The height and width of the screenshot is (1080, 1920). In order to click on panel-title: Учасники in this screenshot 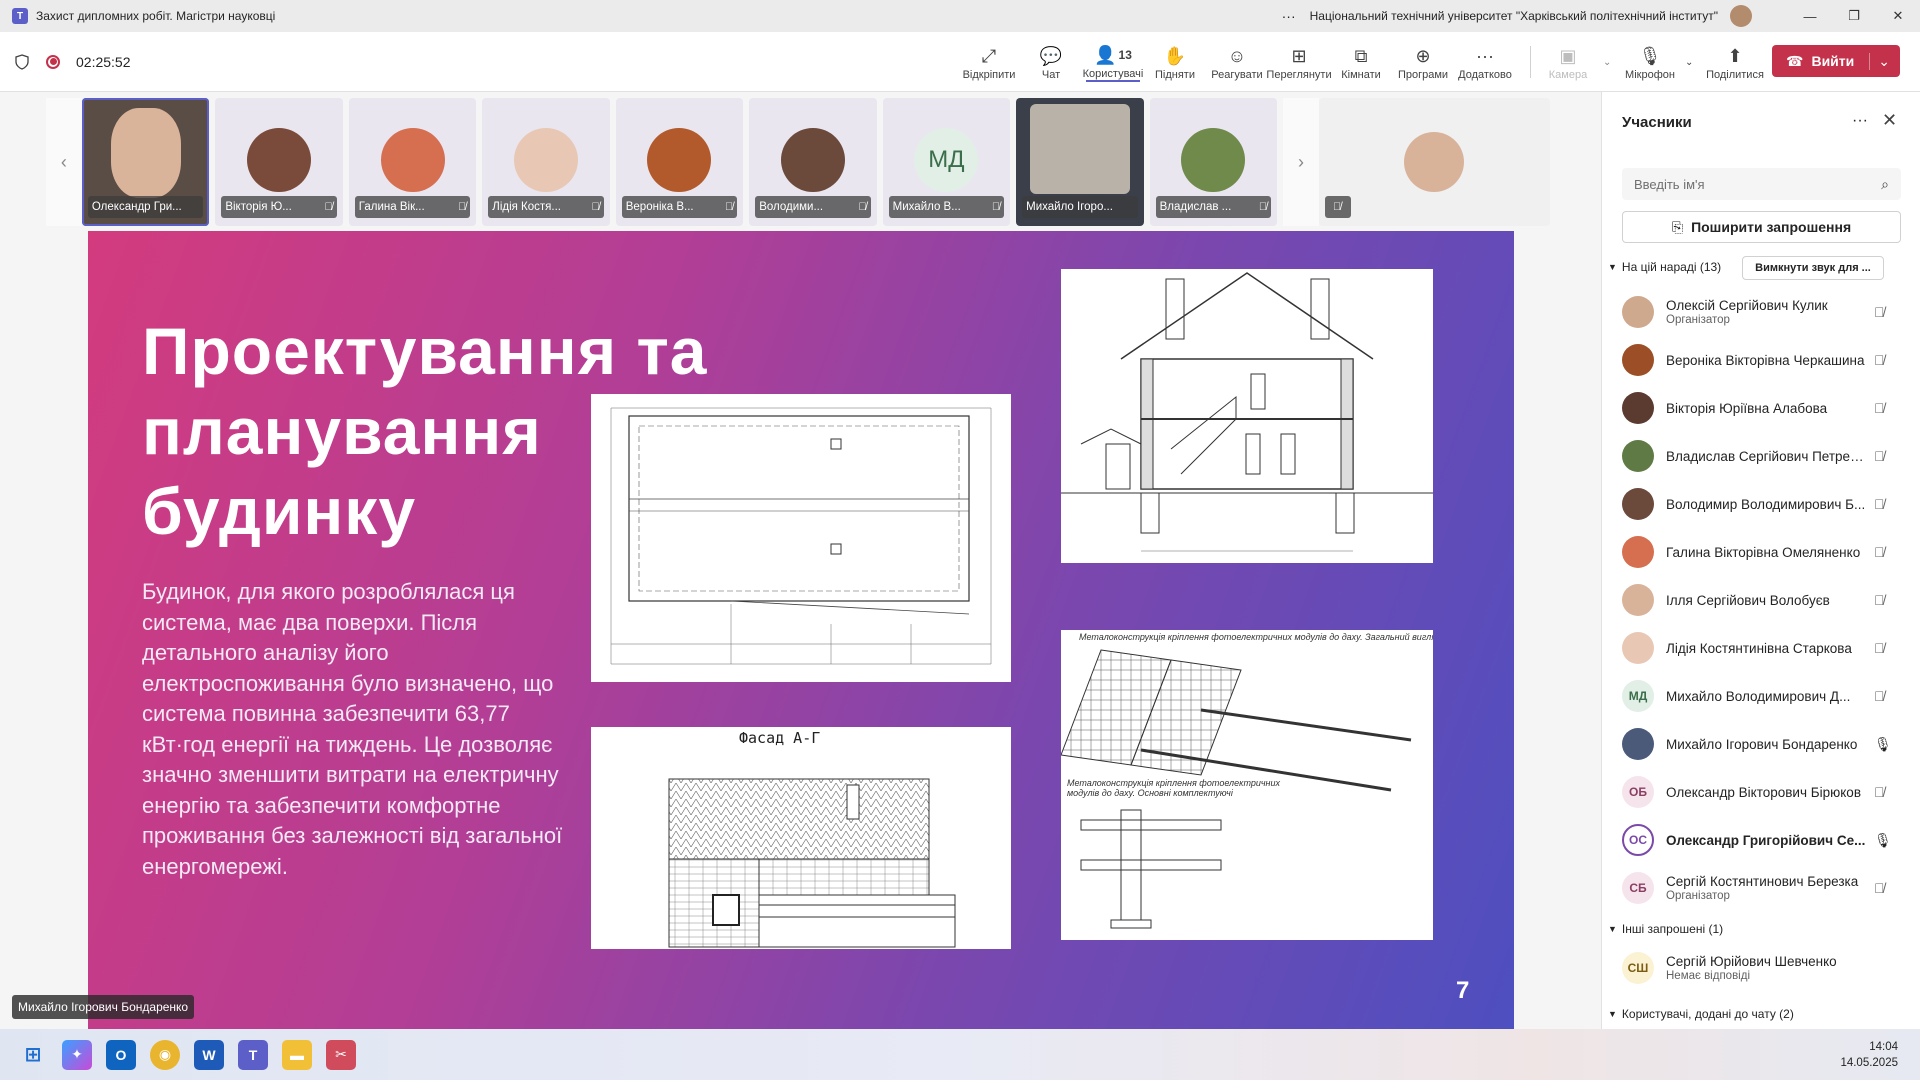, I will do `click(1657, 122)`.